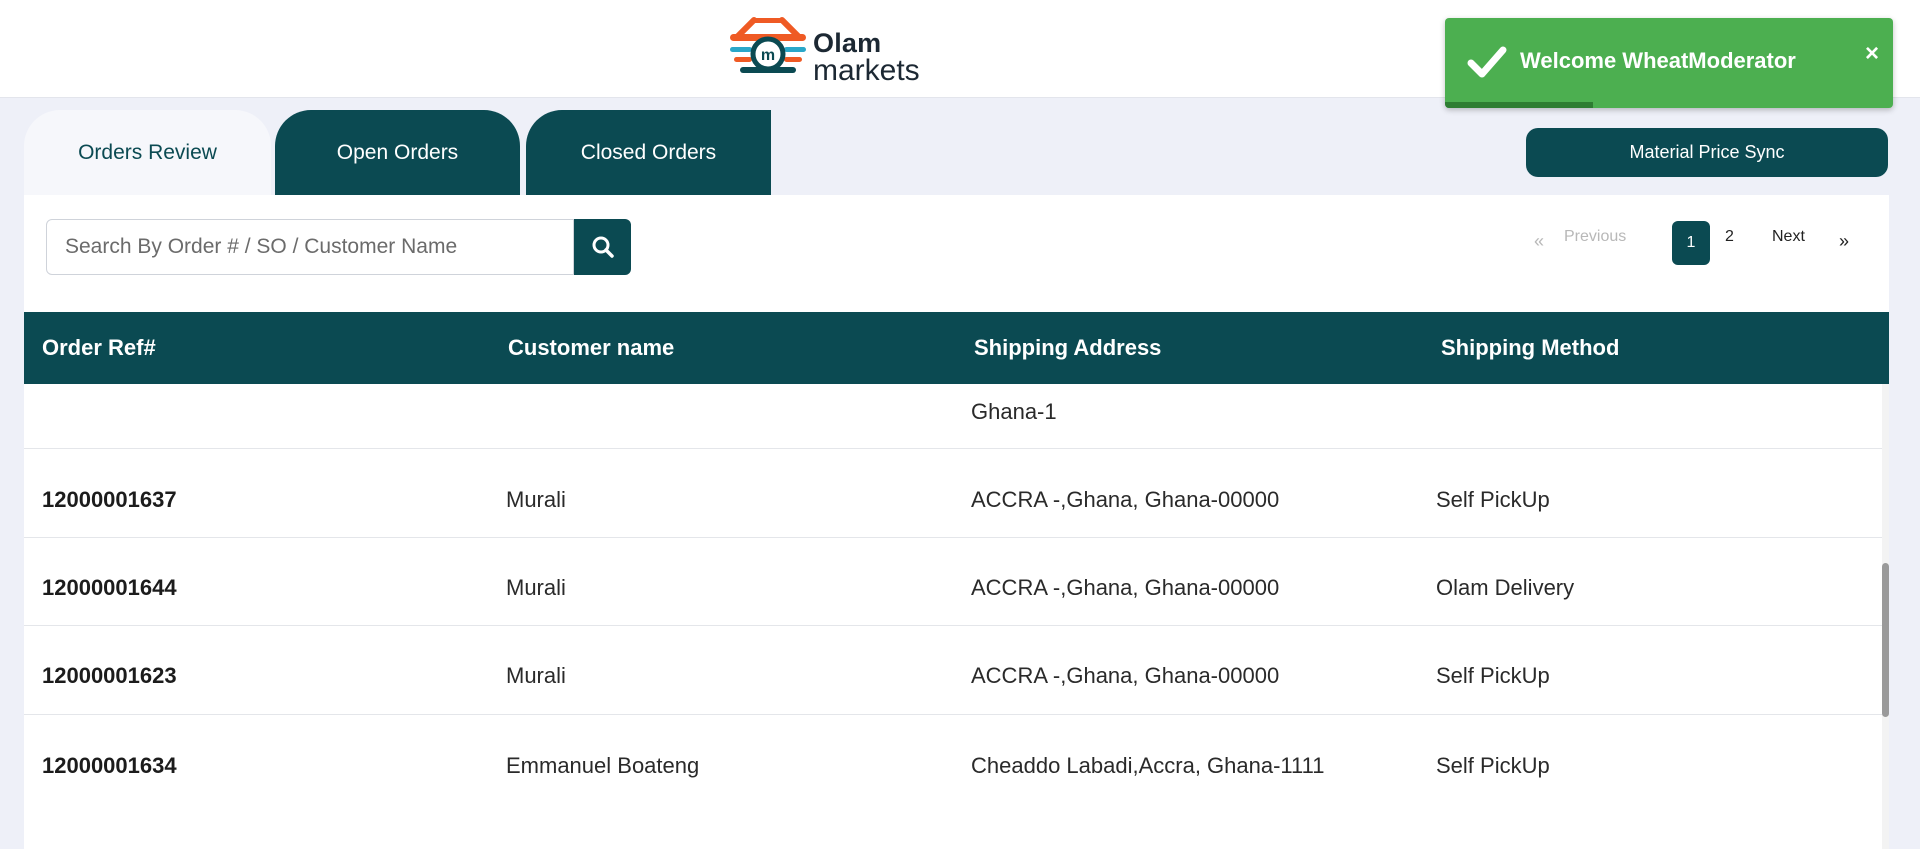 The height and width of the screenshot is (849, 1920). I want to click on tab-label: Open Orders, so click(397, 152).